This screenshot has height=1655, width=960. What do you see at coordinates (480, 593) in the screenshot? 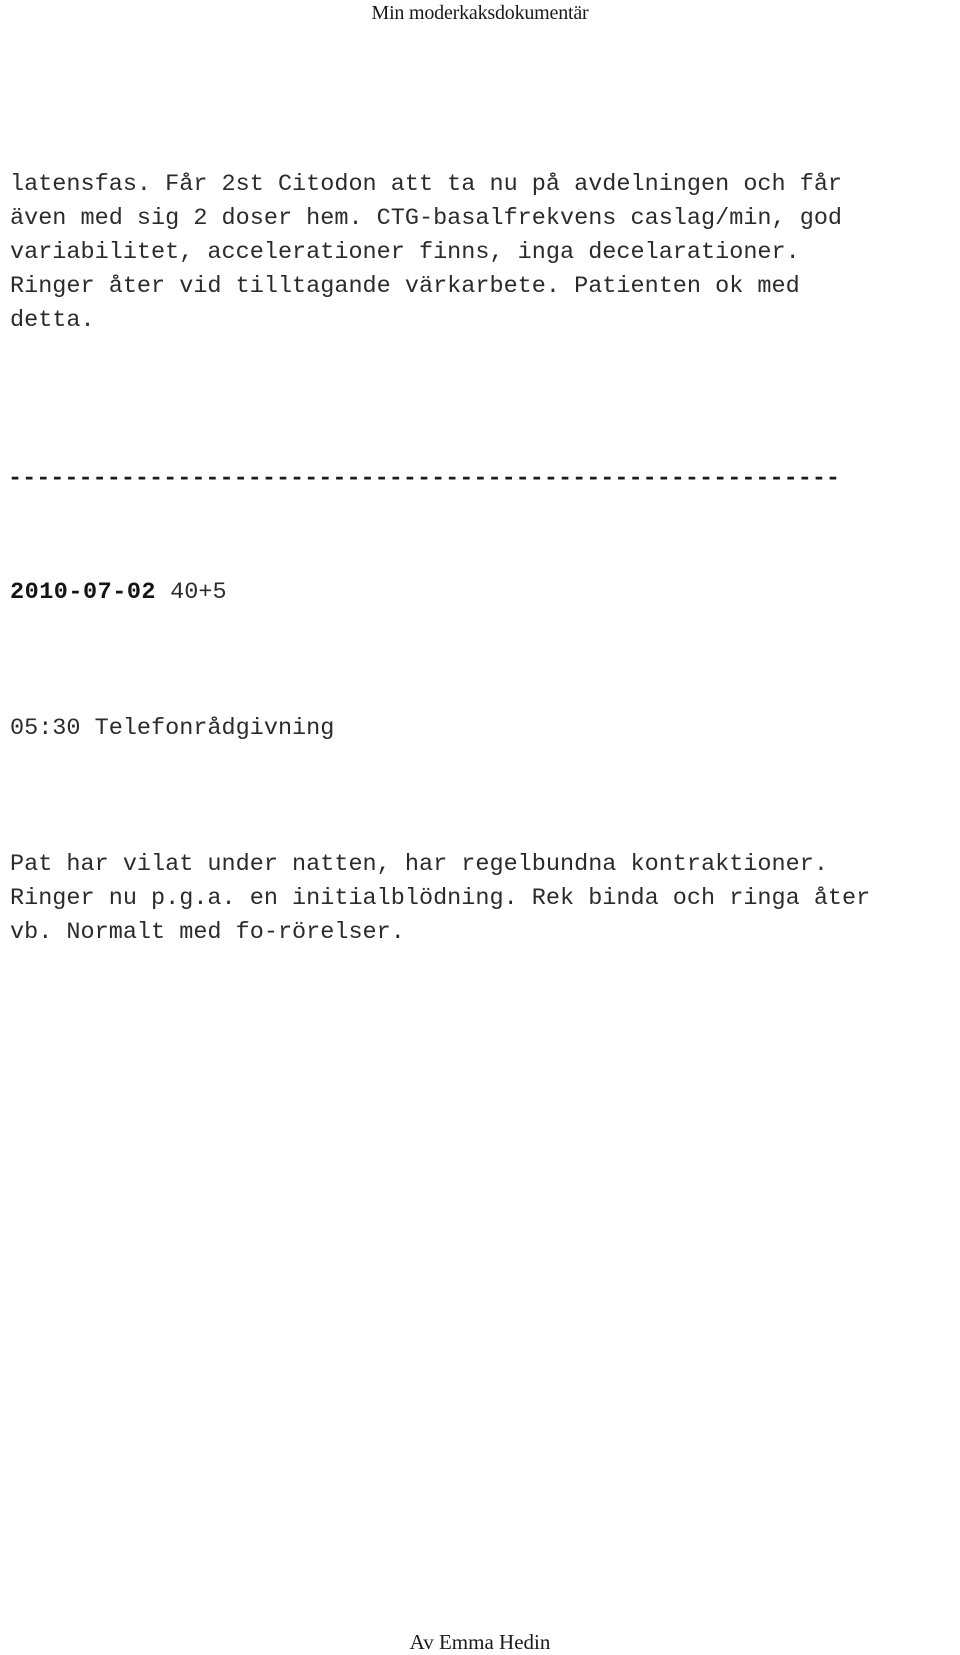
I see `entry-heading: 2010-07-02 40+5` at bounding box center [480, 593].